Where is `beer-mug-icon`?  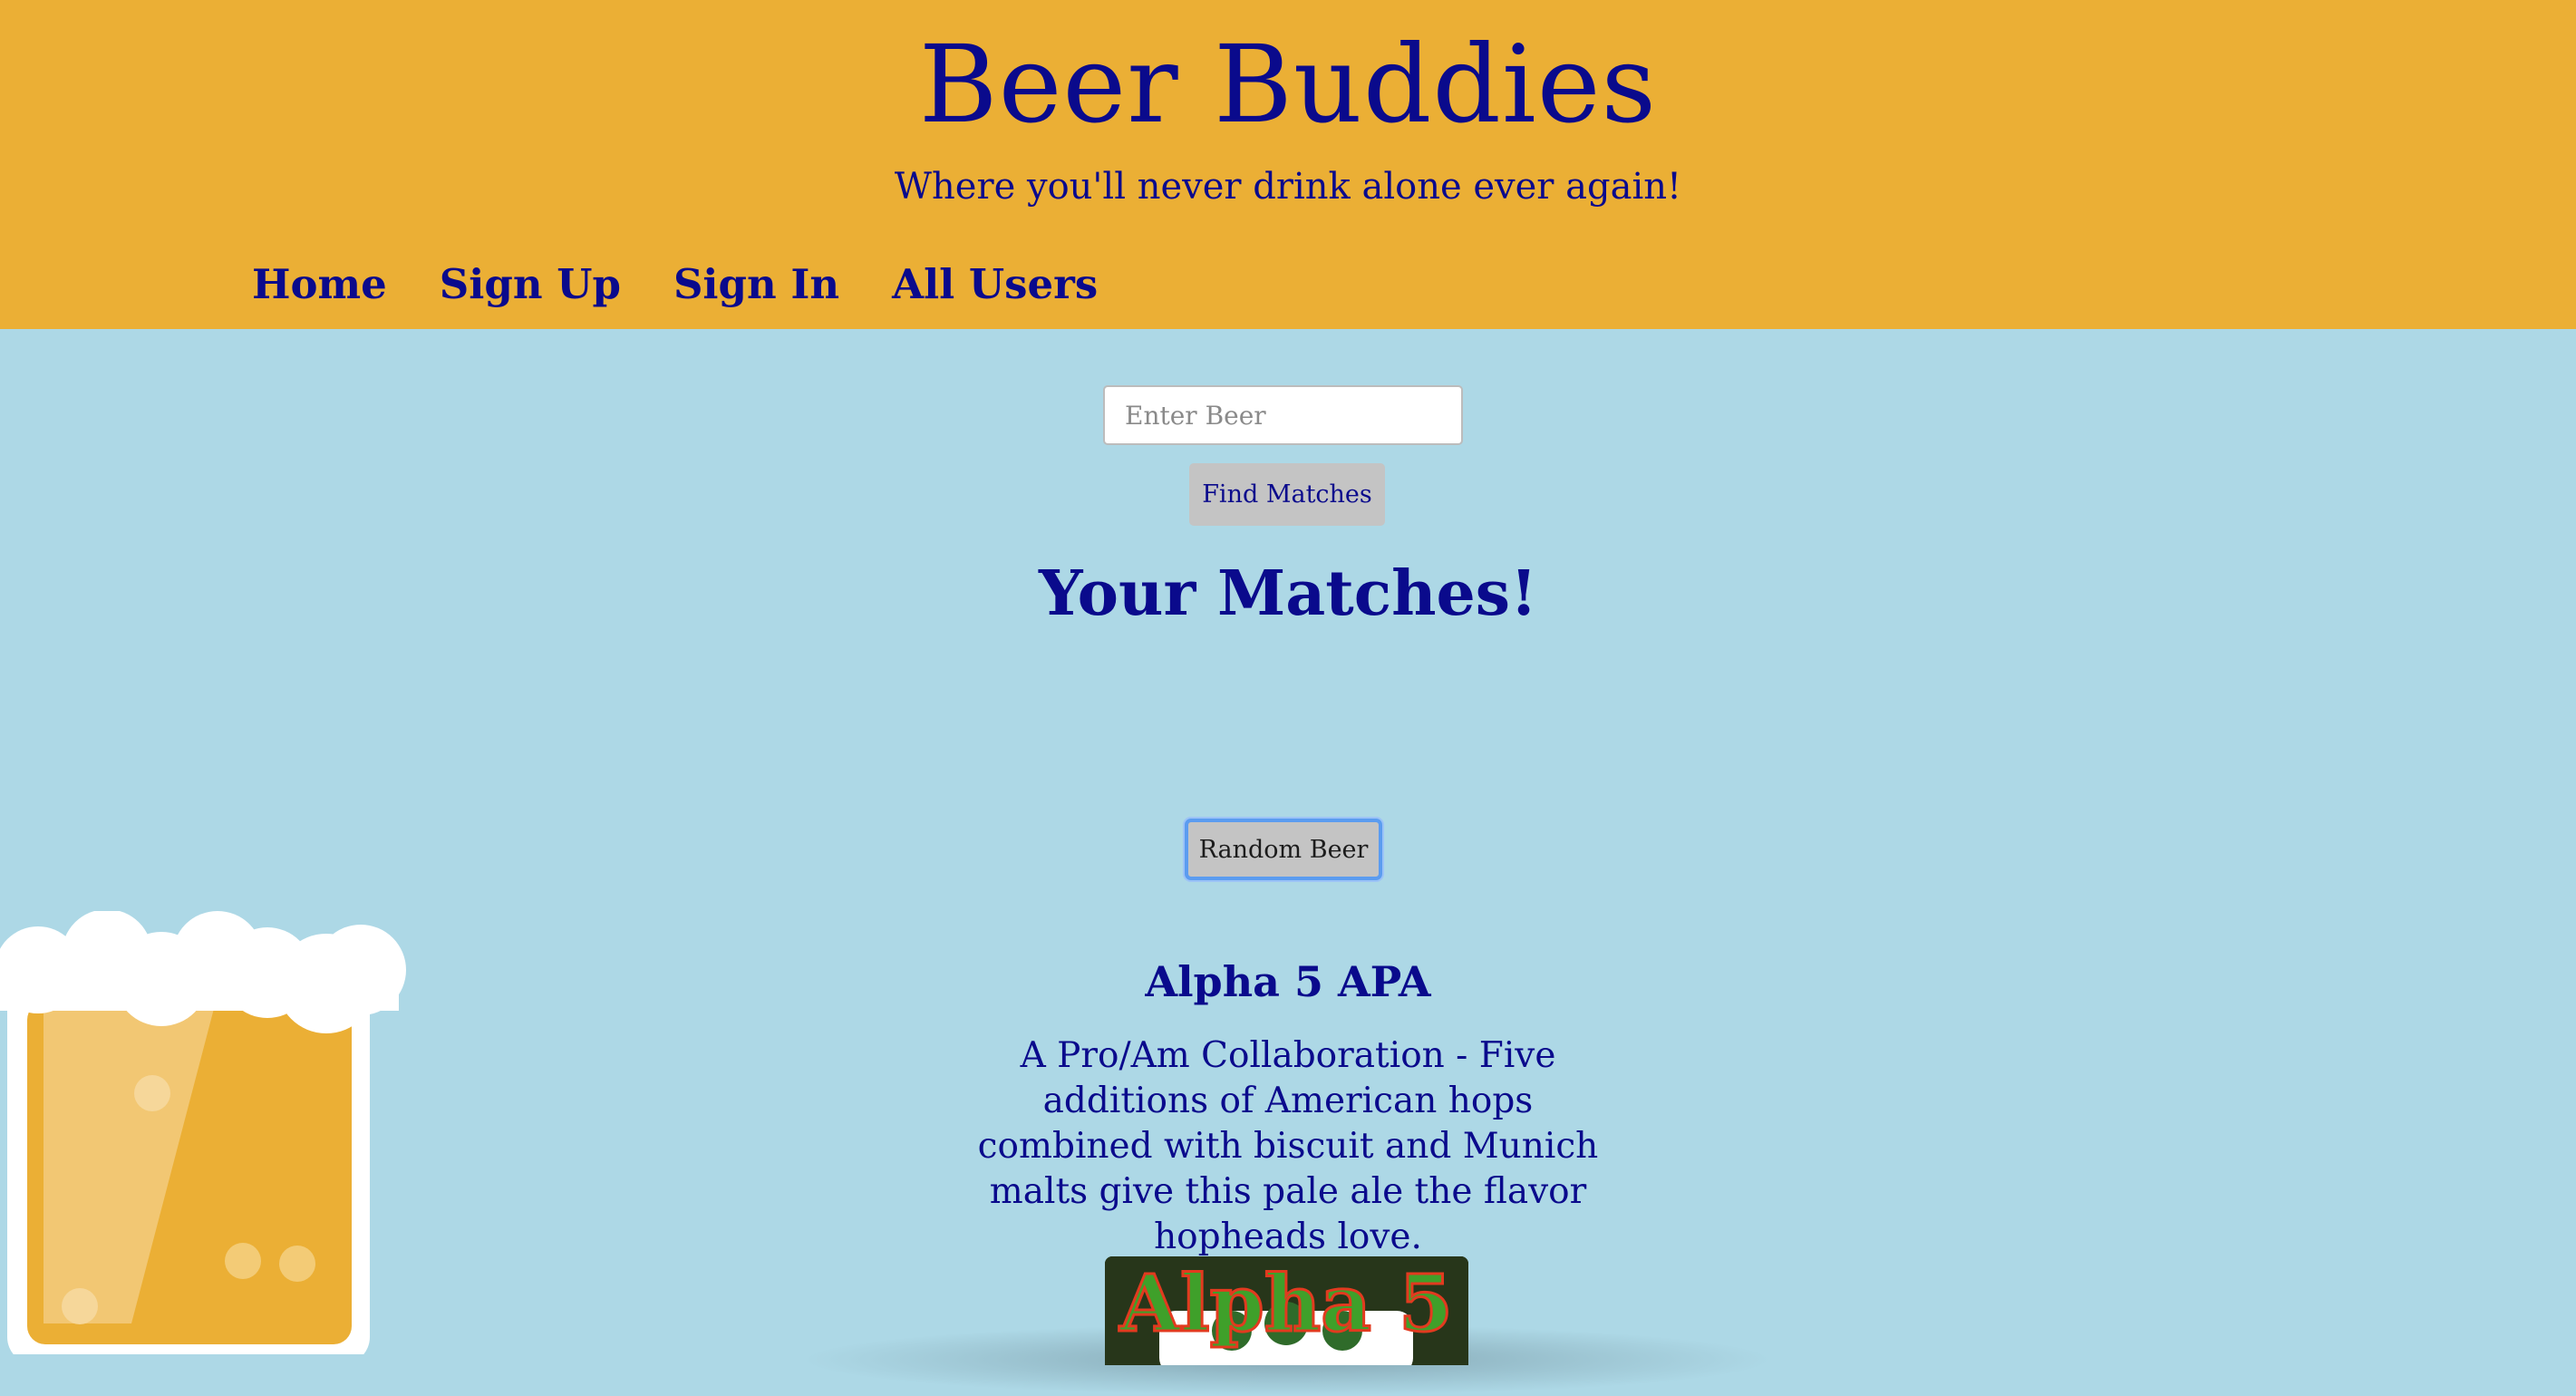 beer-mug-icon is located at coordinates (203, 1132).